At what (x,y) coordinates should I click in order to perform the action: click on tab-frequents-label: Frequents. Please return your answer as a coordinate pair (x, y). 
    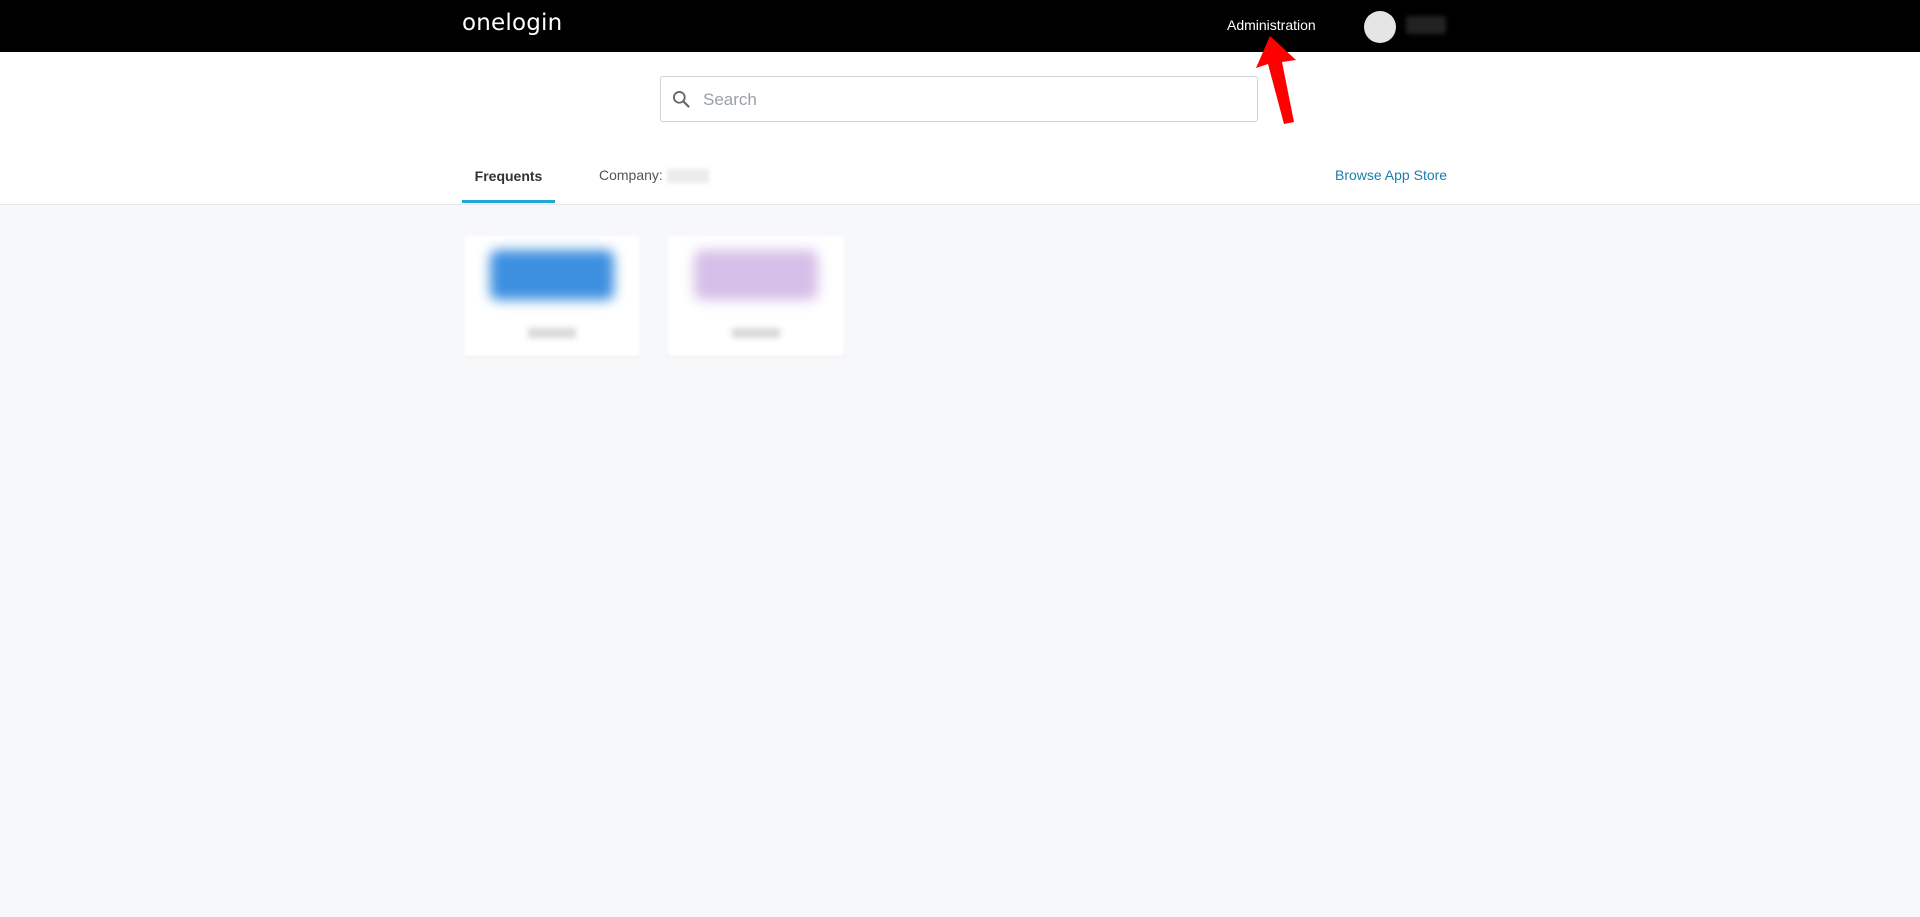
    Looking at the image, I should click on (508, 176).